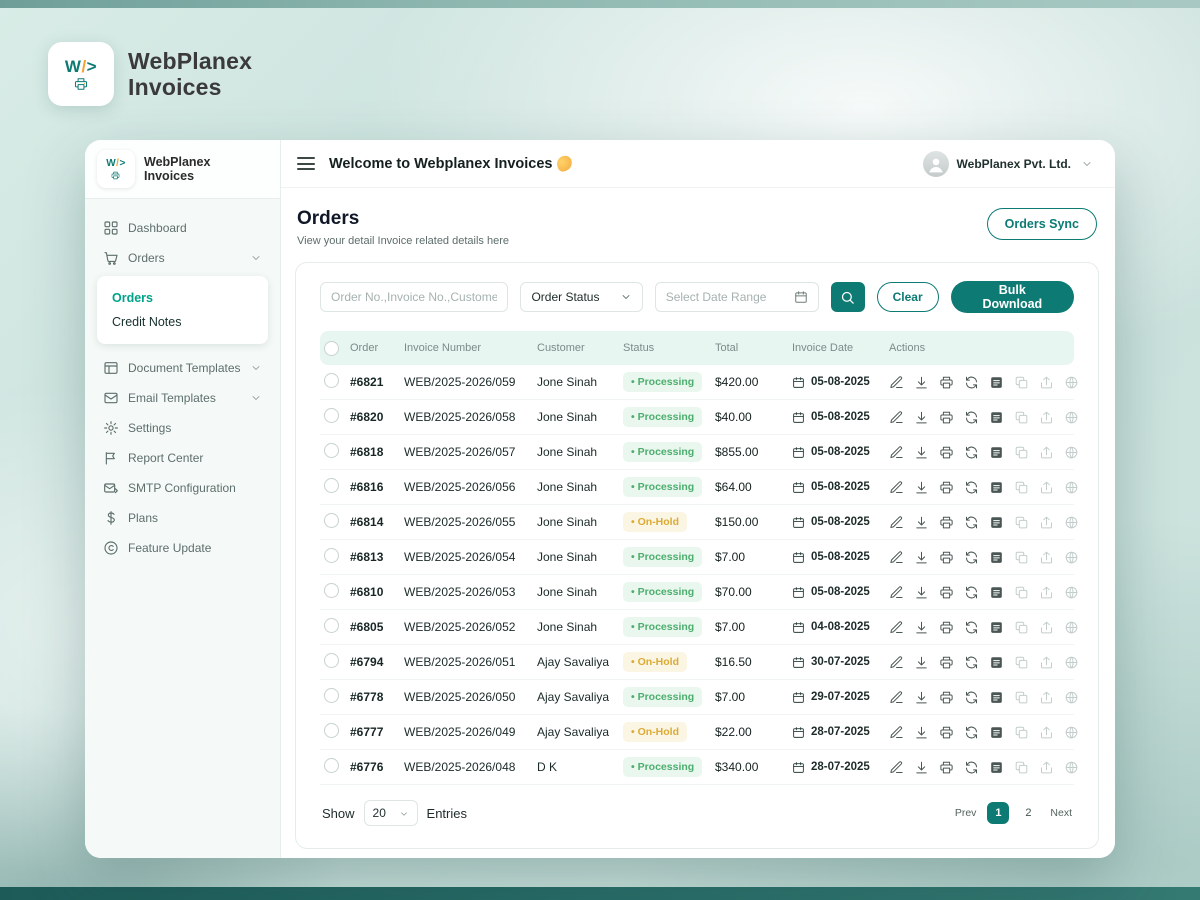 This screenshot has height=900, width=1200. What do you see at coordinates (182, 258) in the screenshot?
I see `sidebar-item-orders: Orders` at bounding box center [182, 258].